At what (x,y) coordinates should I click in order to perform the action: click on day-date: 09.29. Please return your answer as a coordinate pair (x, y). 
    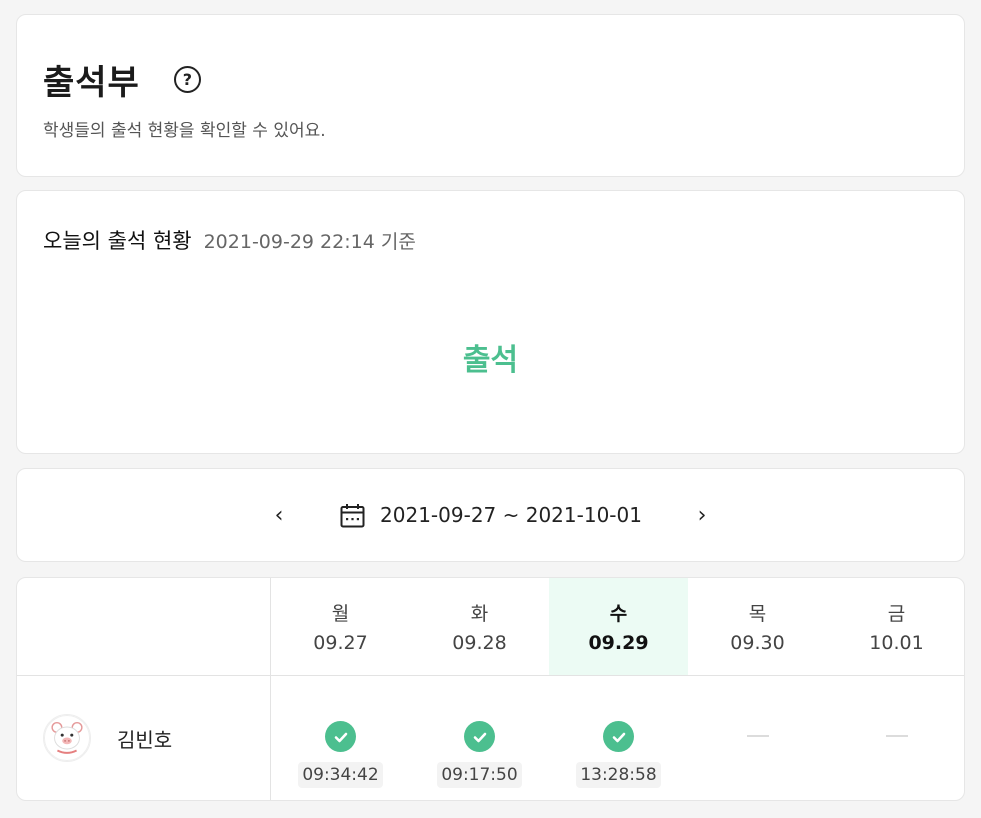
    Looking at the image, I should click on (618, 643).